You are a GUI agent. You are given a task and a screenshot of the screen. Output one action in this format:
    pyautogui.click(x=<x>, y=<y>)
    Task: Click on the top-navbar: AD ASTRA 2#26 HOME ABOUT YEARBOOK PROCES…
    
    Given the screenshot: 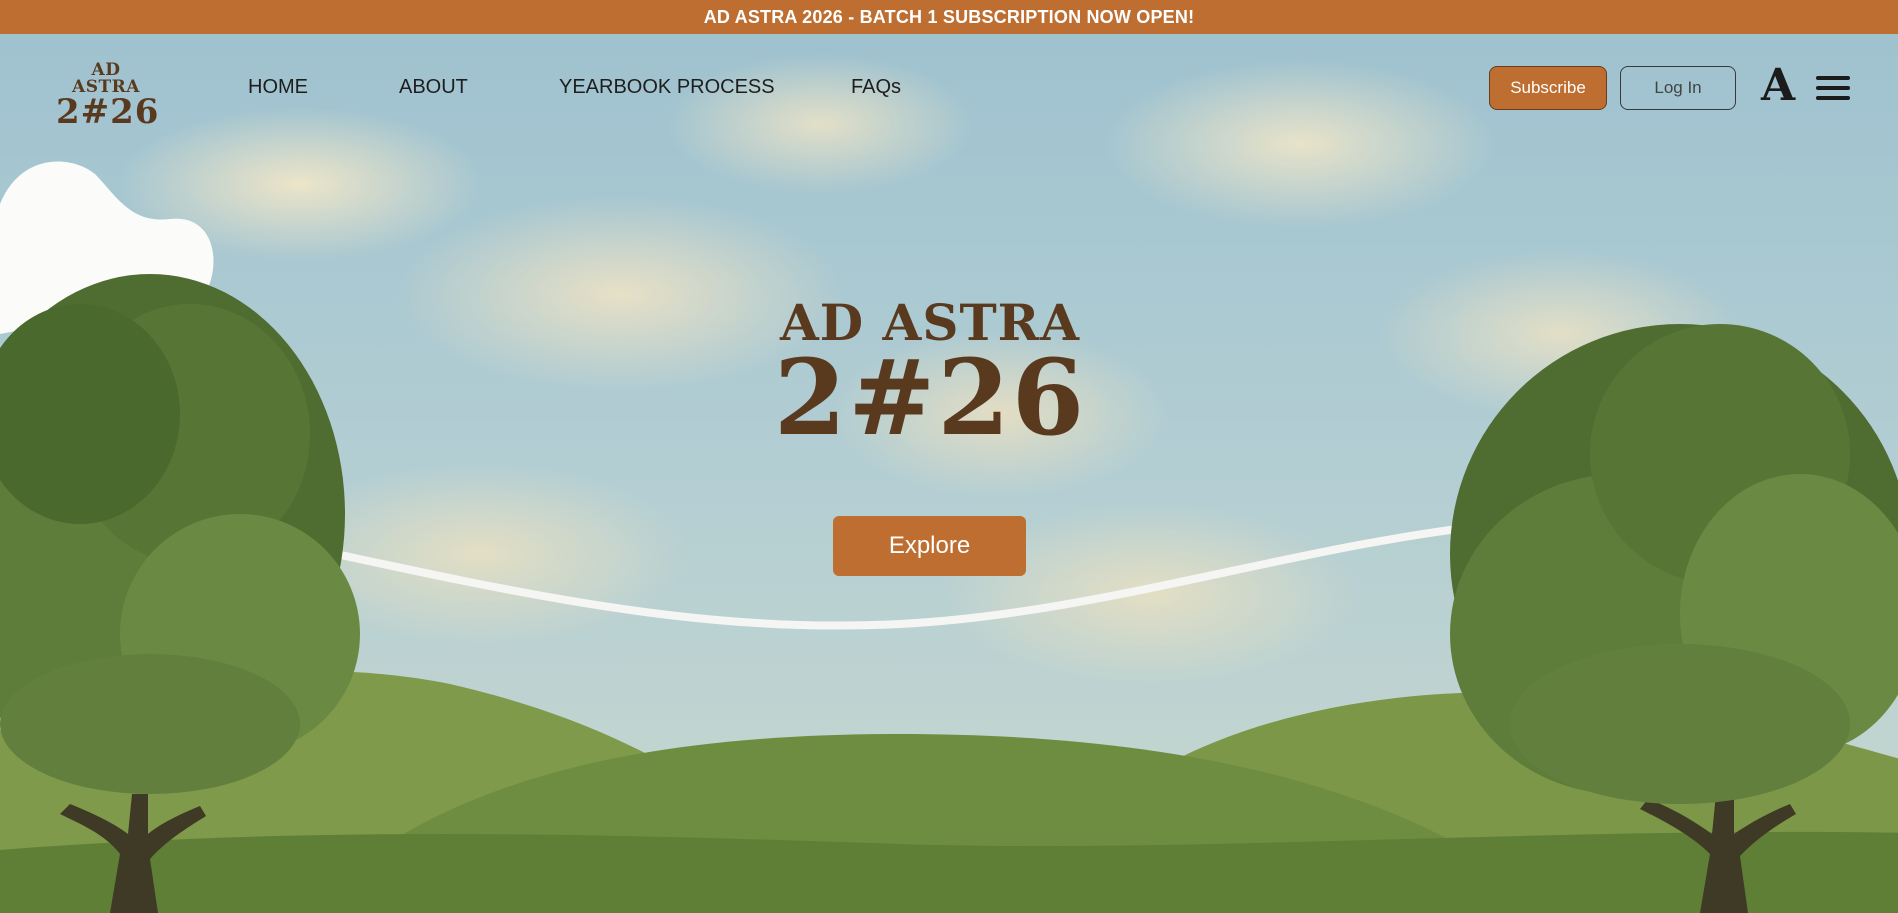 What is the action you would take?
    pyautogui.click(x=949, y=88)
    